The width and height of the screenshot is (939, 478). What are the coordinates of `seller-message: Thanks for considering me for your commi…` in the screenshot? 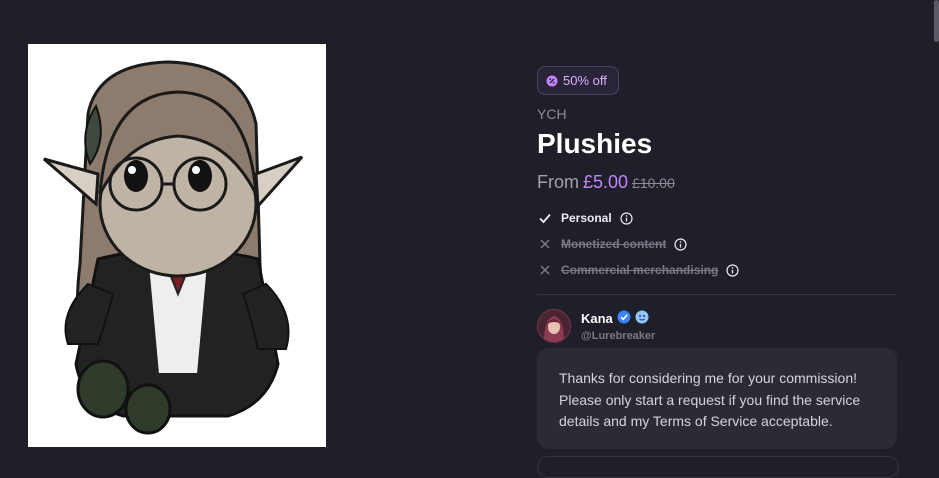 It's located at (717, 398).